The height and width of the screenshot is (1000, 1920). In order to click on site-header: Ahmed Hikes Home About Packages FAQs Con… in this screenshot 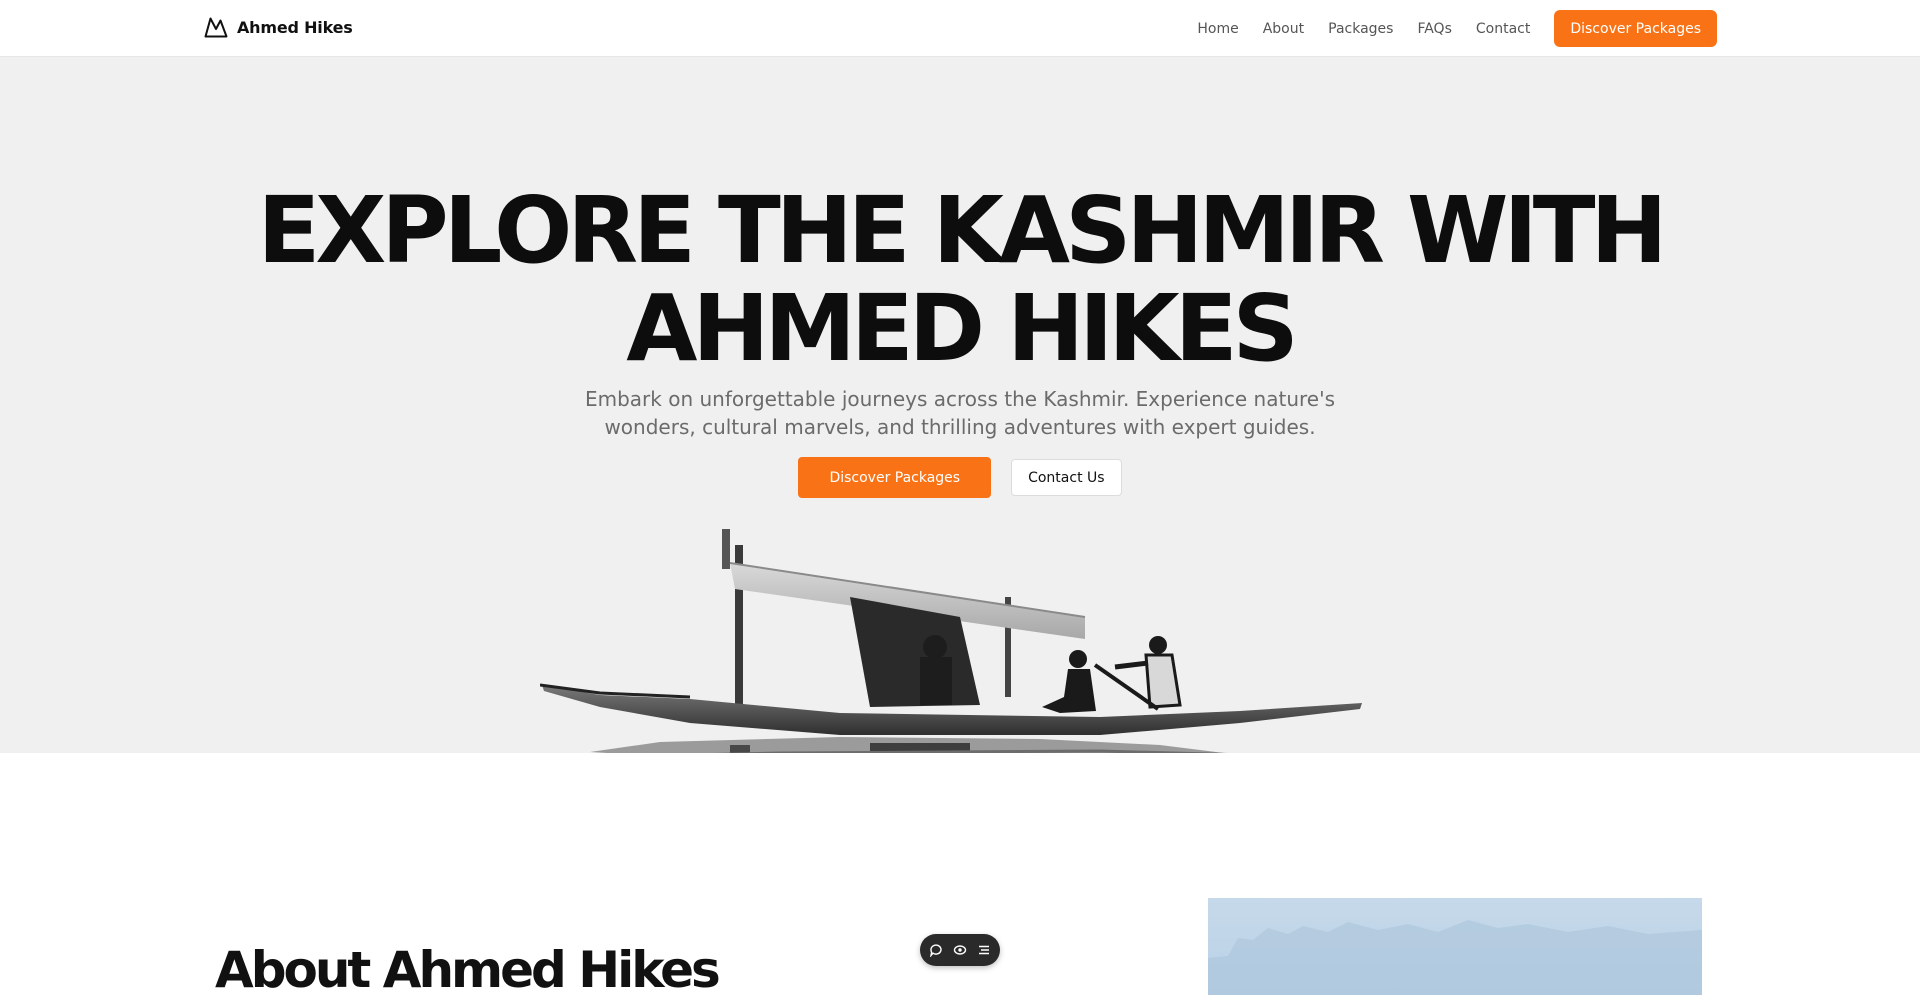, I will do `click(960, 28)`.